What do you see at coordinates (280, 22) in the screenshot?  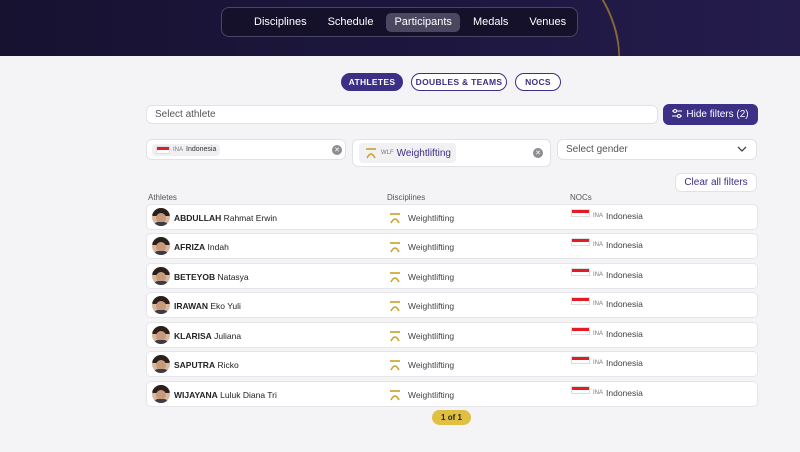 I see `nav-disciplines: Disciplines` at bounding box center [280, 22].